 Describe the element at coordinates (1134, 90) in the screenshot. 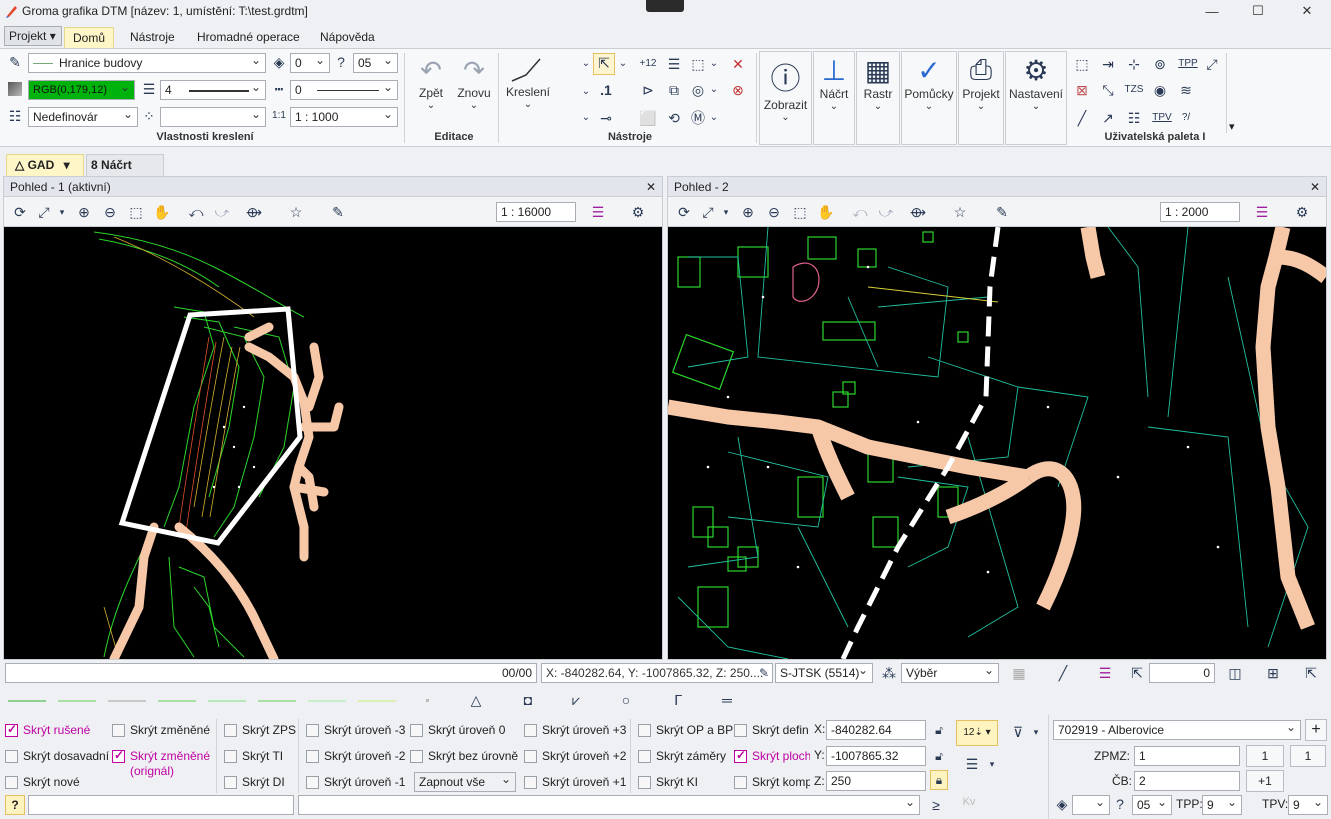

I see `tzs-icon: TZS` at that location.